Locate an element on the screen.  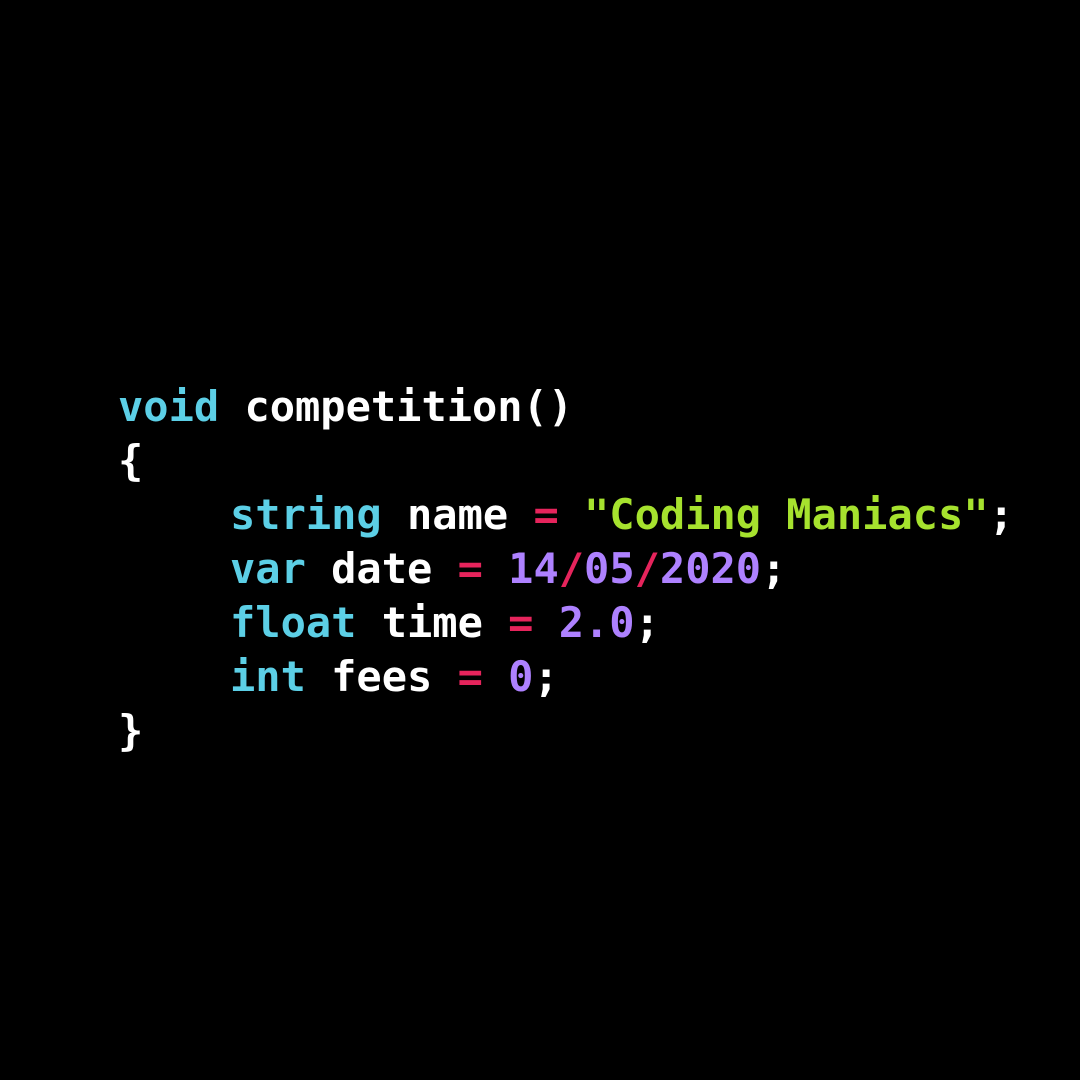
code-line: string name = "Coding Maniacs"; is located at coordinates (566, 515).